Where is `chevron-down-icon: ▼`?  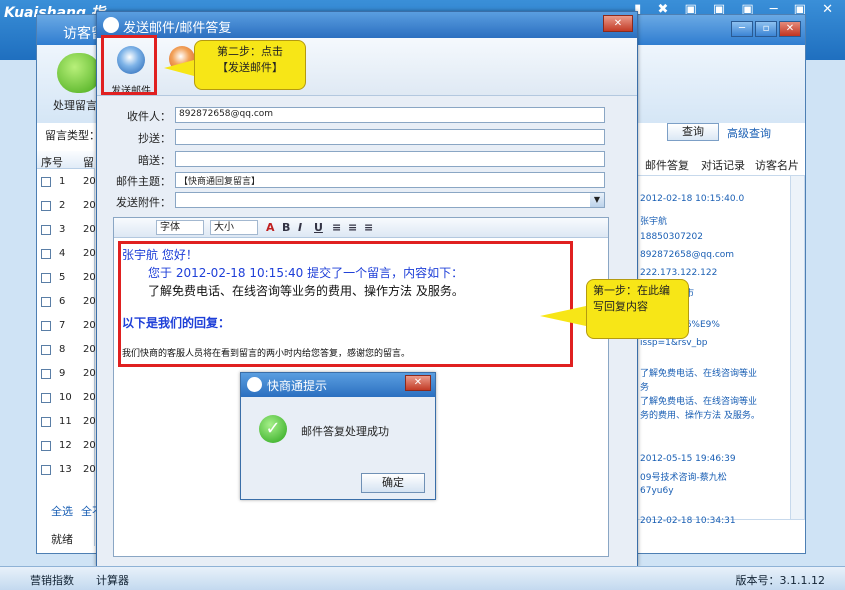 chevron-down-icon: ▼ is located at coordinates (597, 200).